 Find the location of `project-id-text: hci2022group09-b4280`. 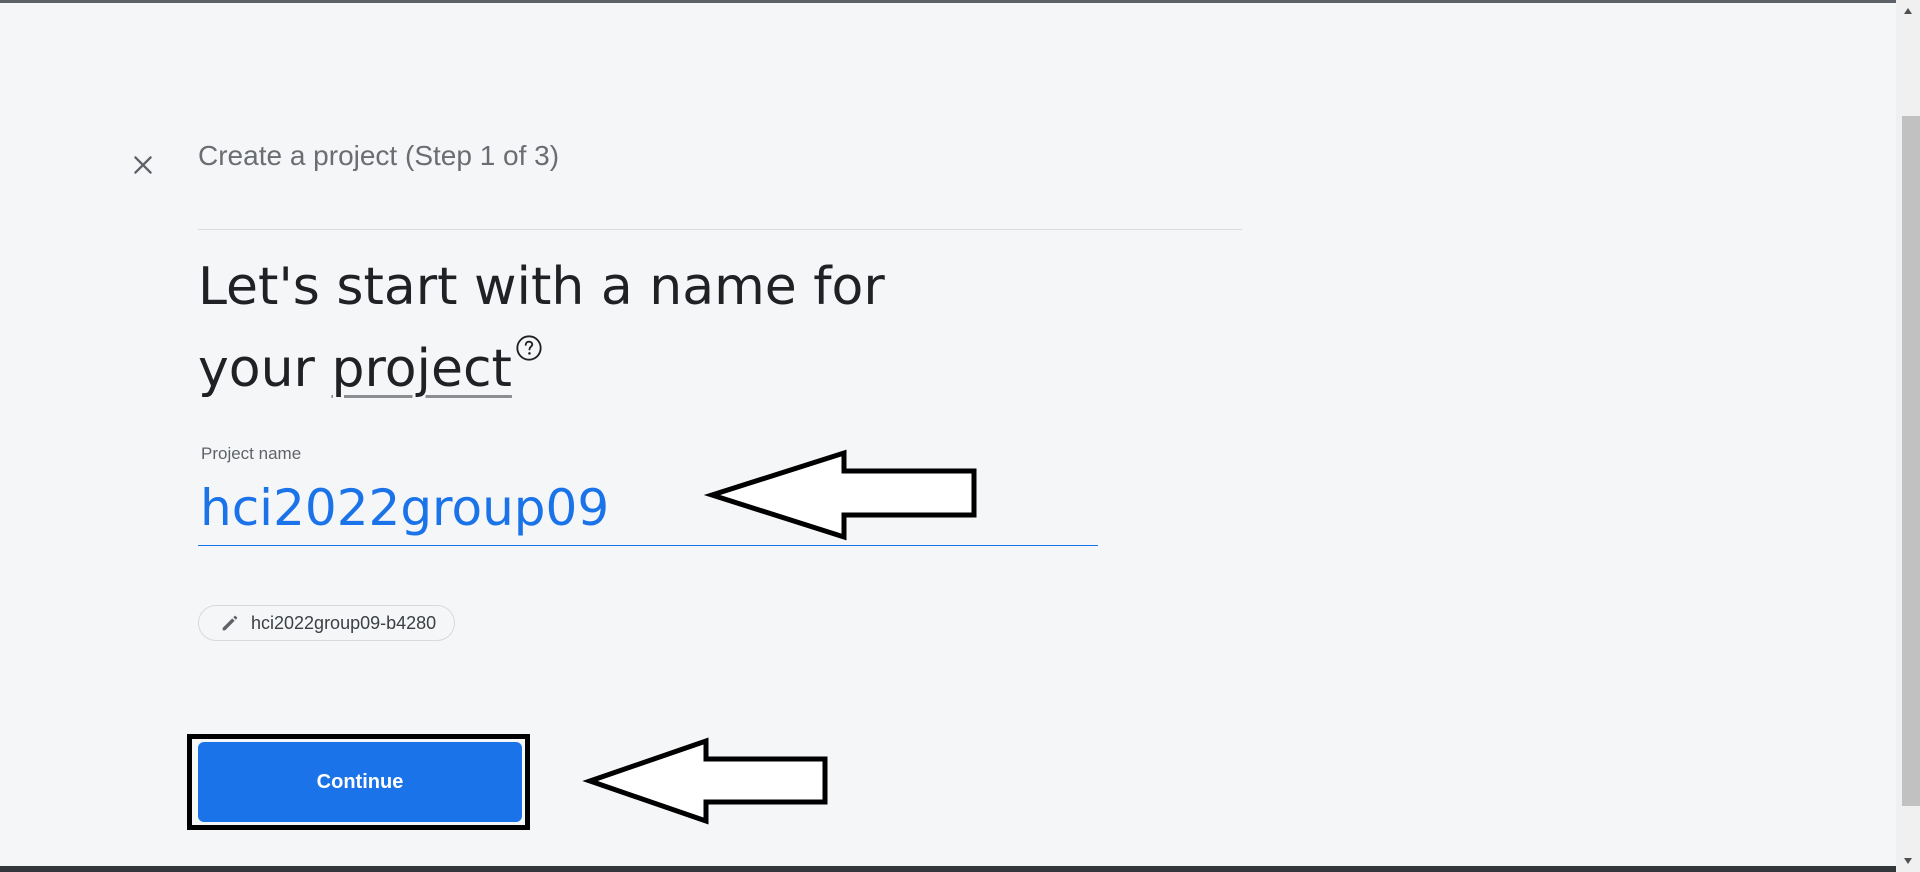

project-id-text: hci2022group09-b4280 is located at coordinates (344, 622).